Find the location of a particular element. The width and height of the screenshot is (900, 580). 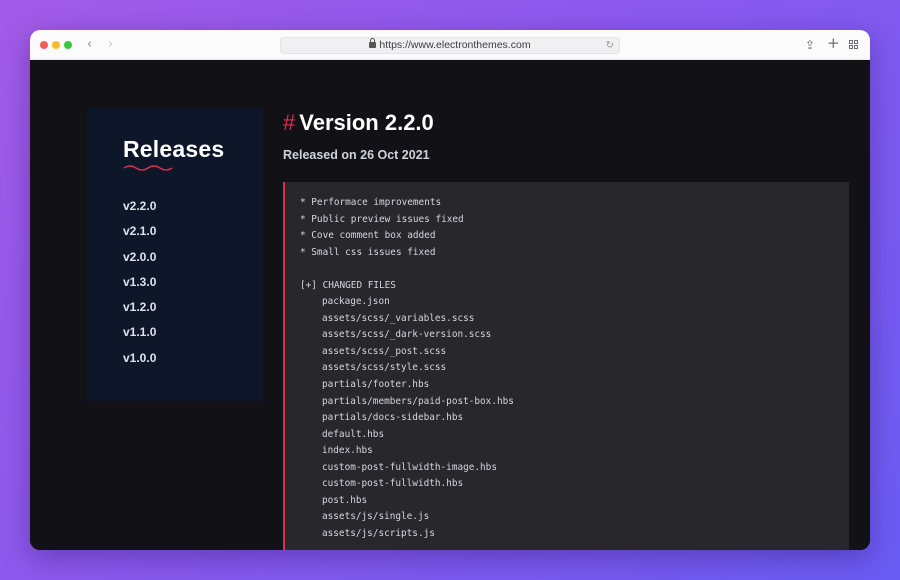

page-title: # Version 2.2.0 is located at coordinates (568, 123).